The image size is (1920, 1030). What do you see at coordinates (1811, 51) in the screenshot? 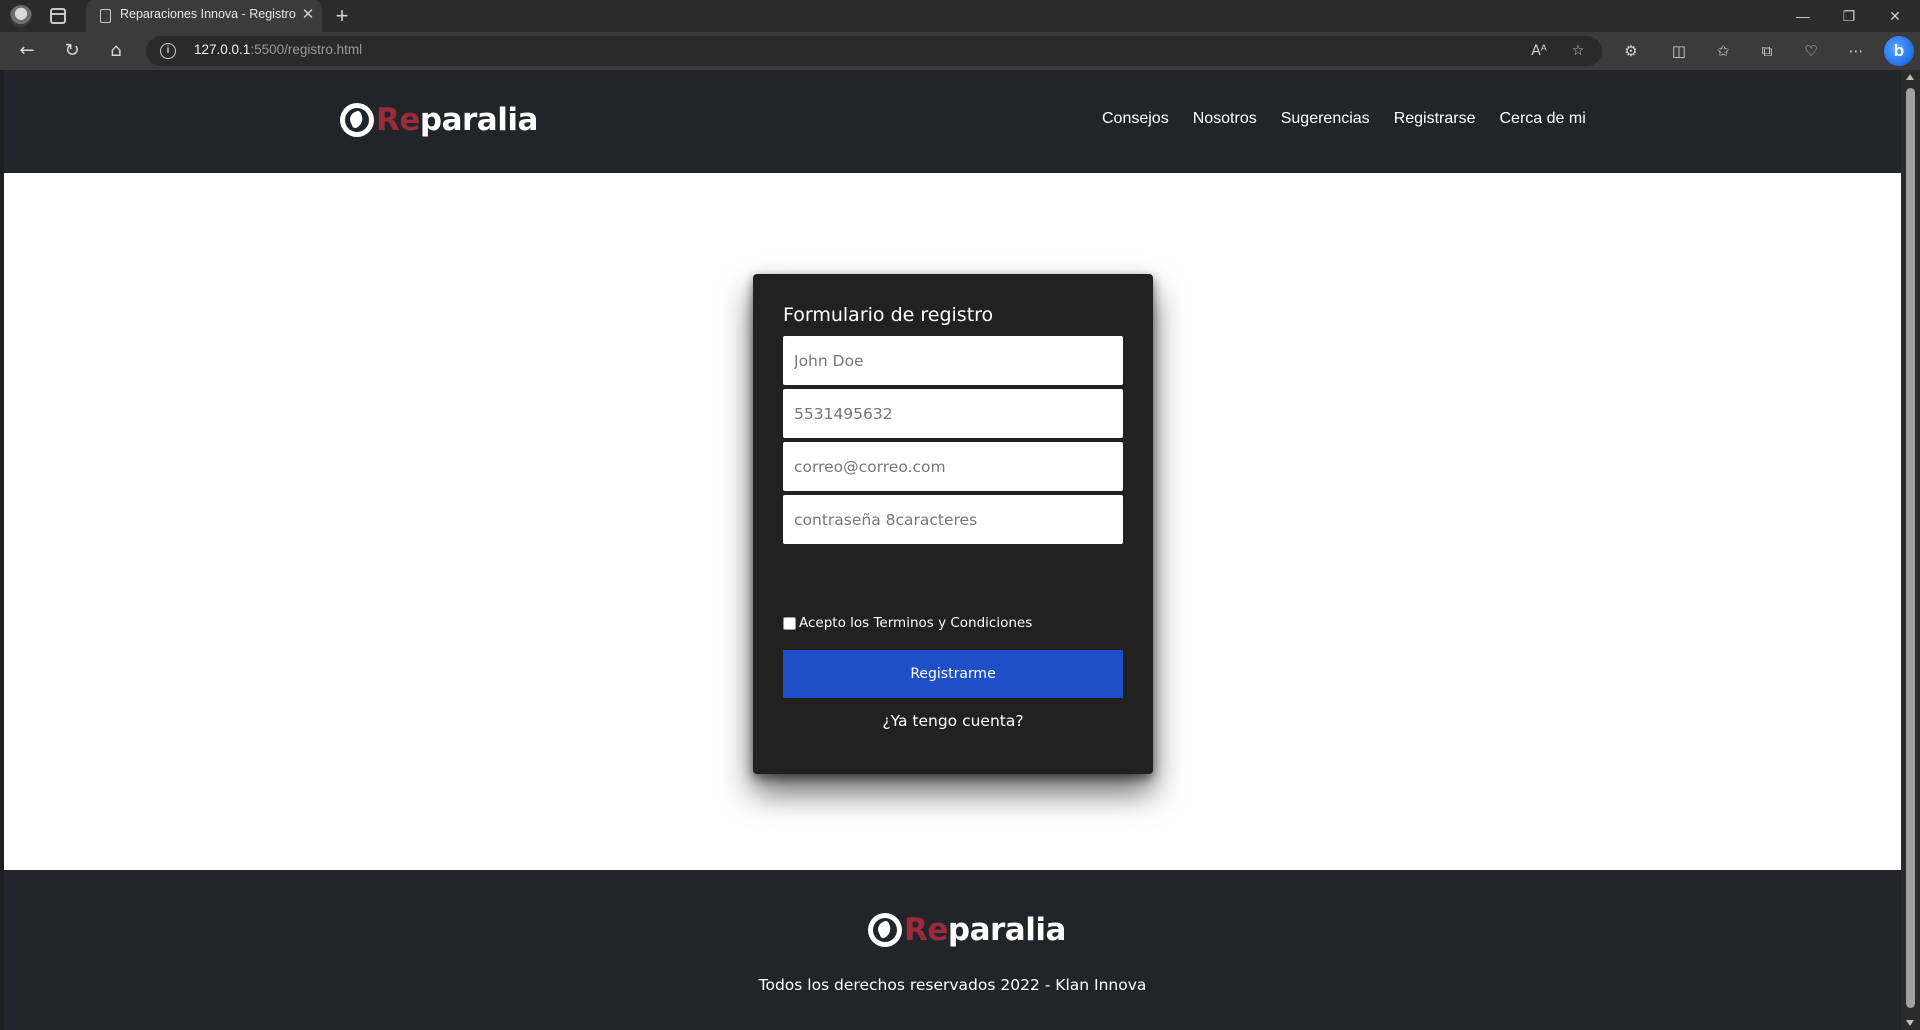
I see `browser-essentials-icon: ♡` at bounding box center [1811, 51].